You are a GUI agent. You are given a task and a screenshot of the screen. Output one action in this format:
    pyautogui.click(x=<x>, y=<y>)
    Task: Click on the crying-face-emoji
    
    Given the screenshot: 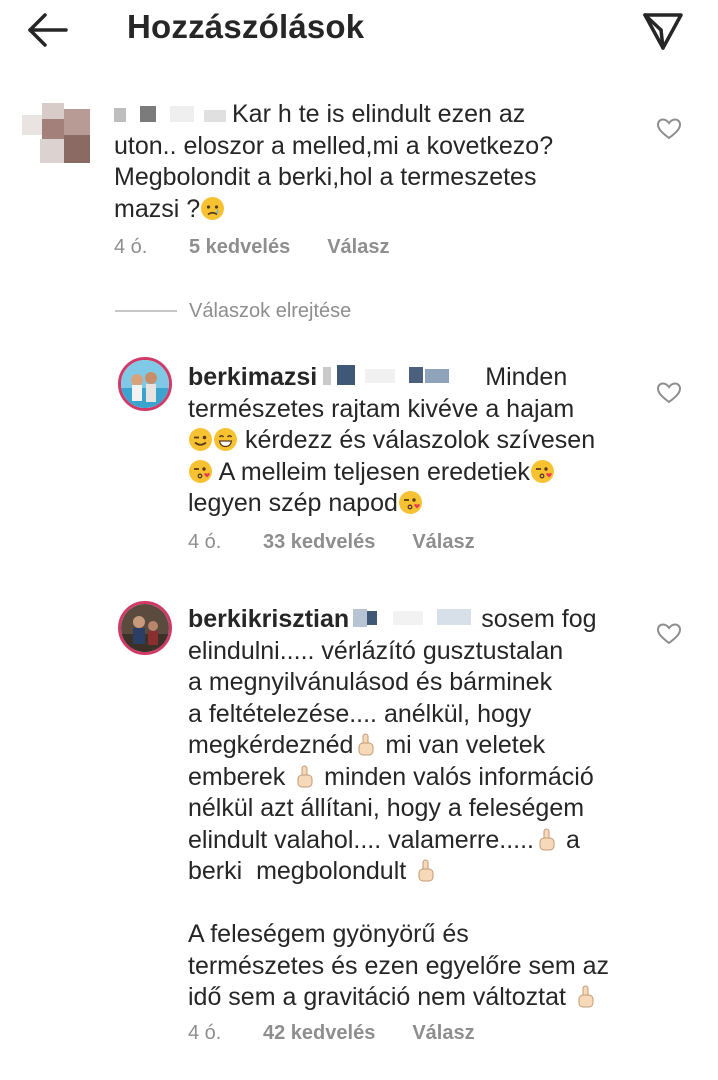 What is the action you would take?
    pyautogui.click(x=212, y=208)
    